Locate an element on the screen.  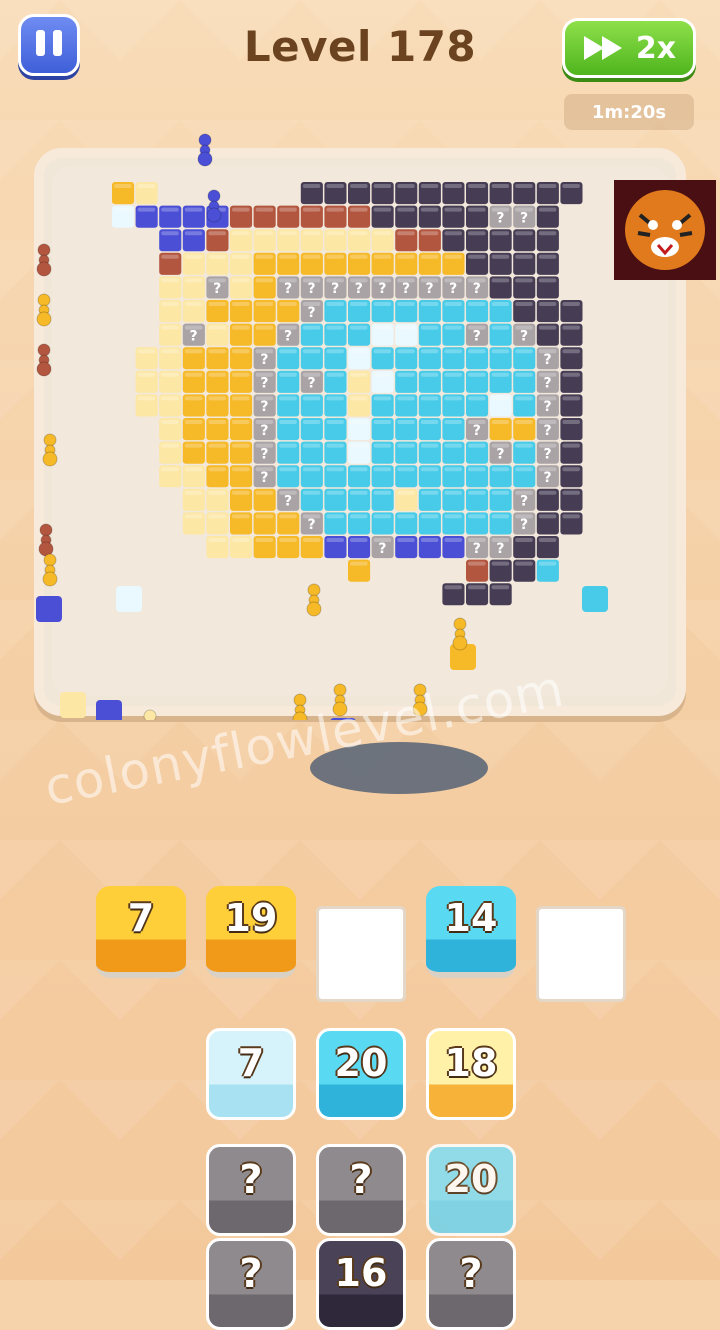
slot-tile: 14 is located at coordinates (471, 932).